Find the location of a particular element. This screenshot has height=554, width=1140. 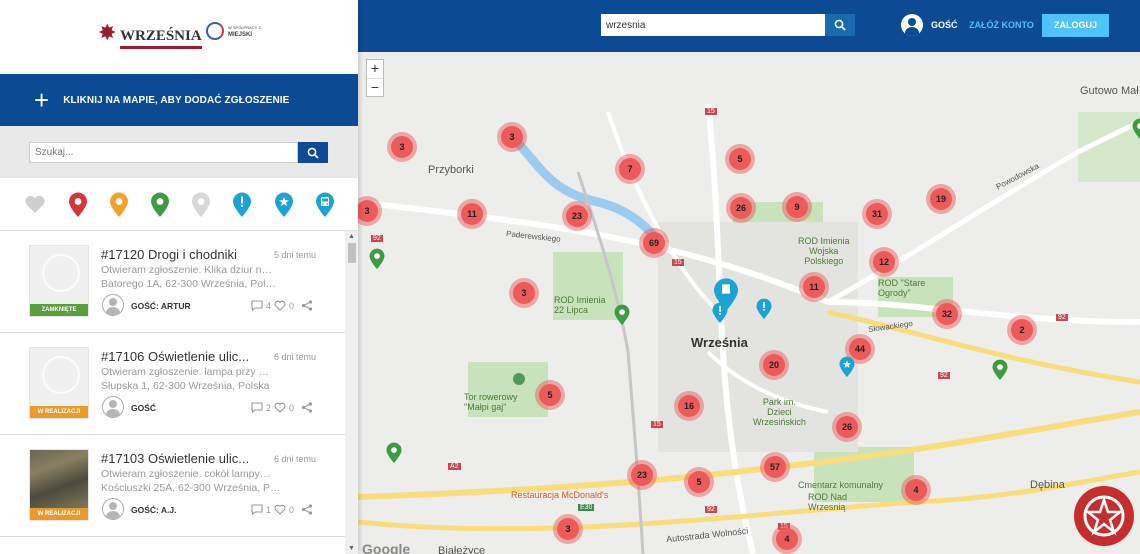

scroll-up-arrow-icon: ▲ is located at coordinates (351, 236).